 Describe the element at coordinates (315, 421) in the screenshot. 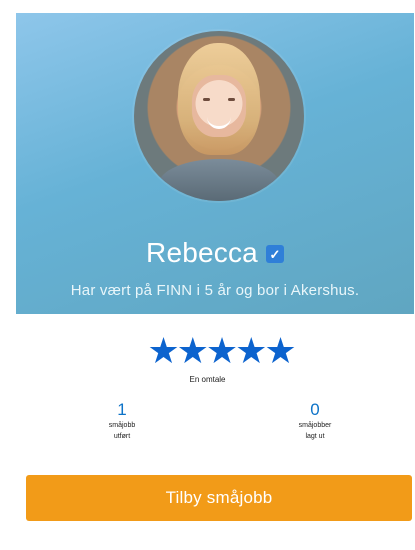

I see `jobs-posted-stat: 0 småjobber lagt ut` at that location.